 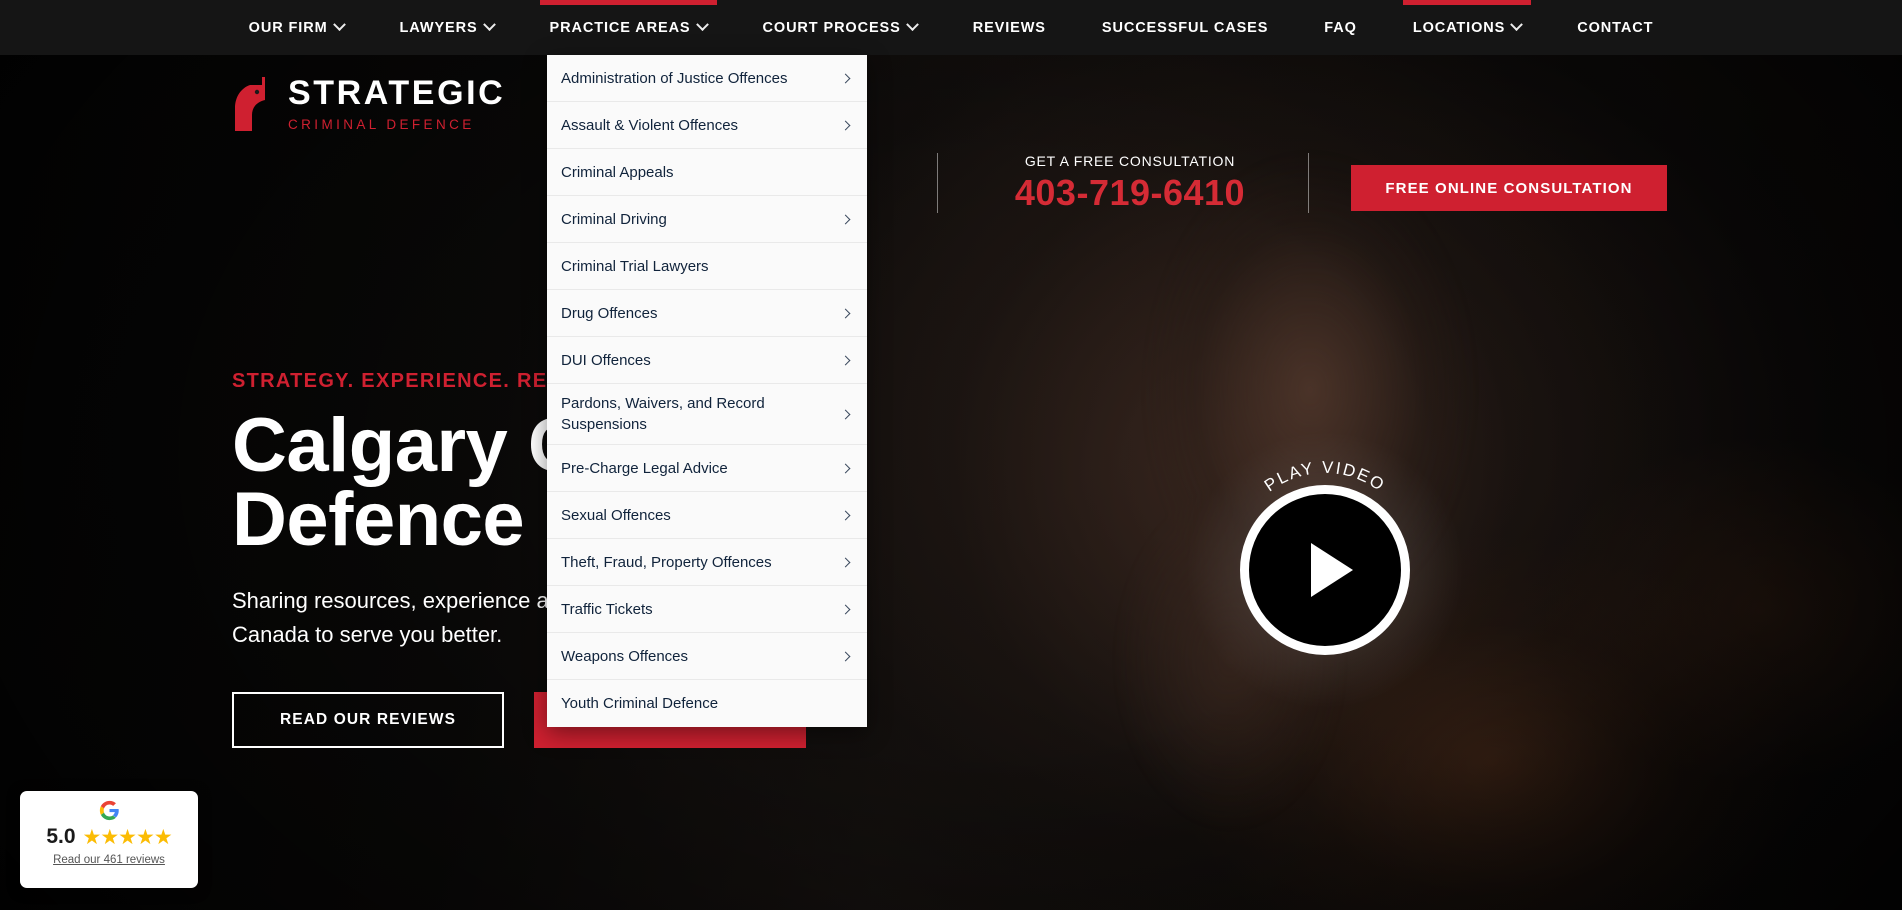 I want to click on dropdown-item-label: Criminal Trial Lawyers, so click(x=635, y=266).